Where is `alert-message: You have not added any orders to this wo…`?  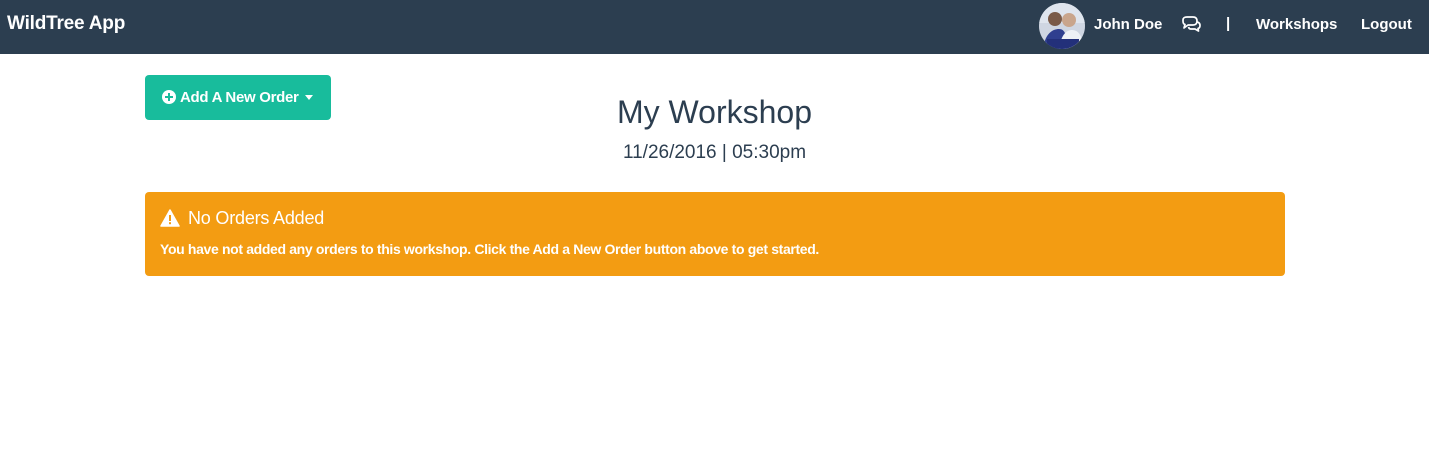
alert-message: You have not added any orders to this wo… is located at coordinates (489, 249).